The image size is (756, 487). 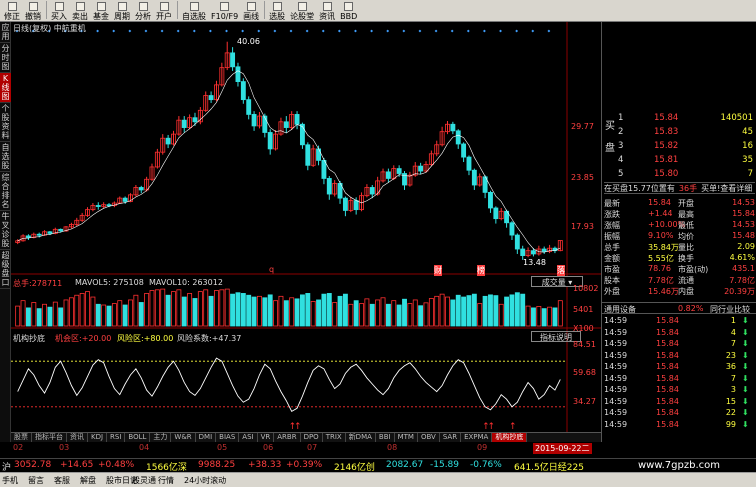 What do you see at coordinates (144, 480) in the screenshot?
I see `status-item: 股灵通` at bounding box center [144, 480].